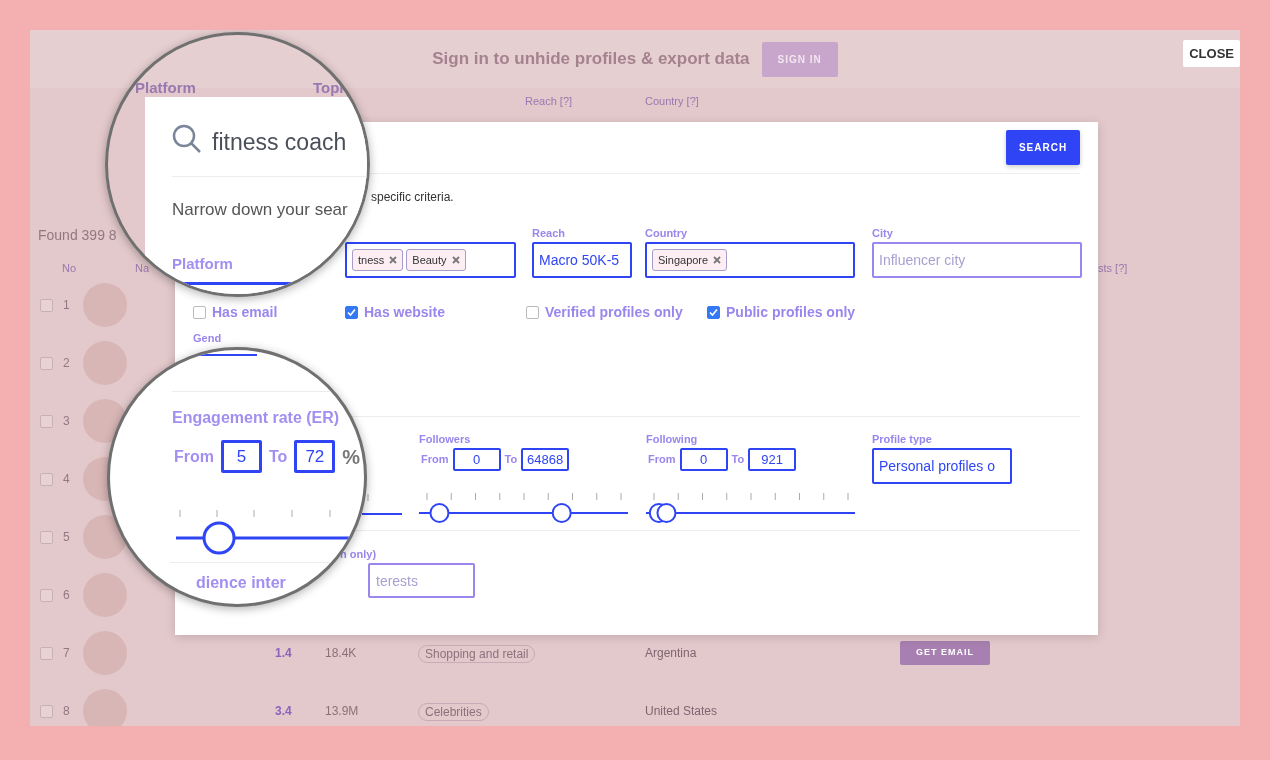  I want to click on row-number: 2, so click(66, 363).